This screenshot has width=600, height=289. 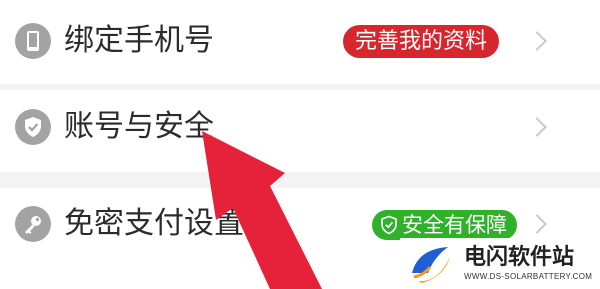 What do you see at coordinates (139, 126) in the screenshot?
I see `settings-row-label: 账号与安全` at bounding box center [139, 126].